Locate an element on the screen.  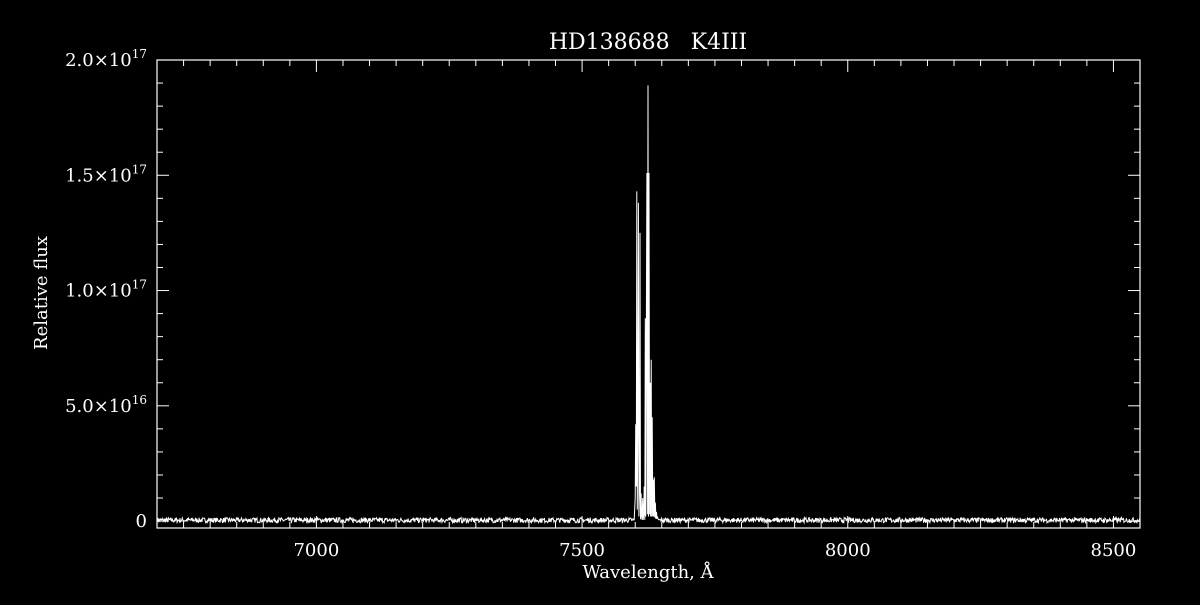
x-tick-label: 8500 is located at coordinates (1114, 550).